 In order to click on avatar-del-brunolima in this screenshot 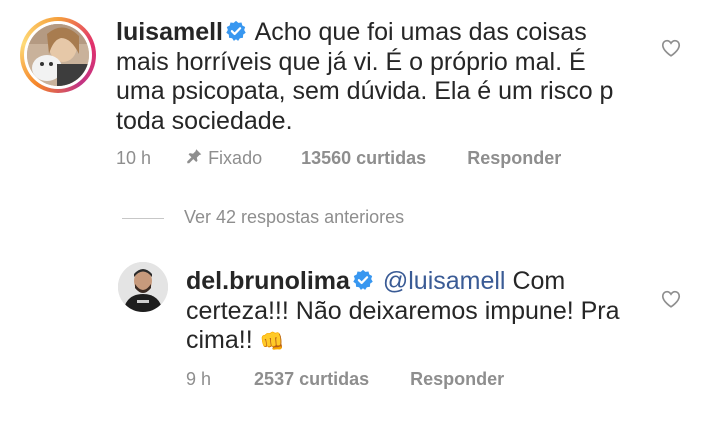, I will do `click(143, 287)`.